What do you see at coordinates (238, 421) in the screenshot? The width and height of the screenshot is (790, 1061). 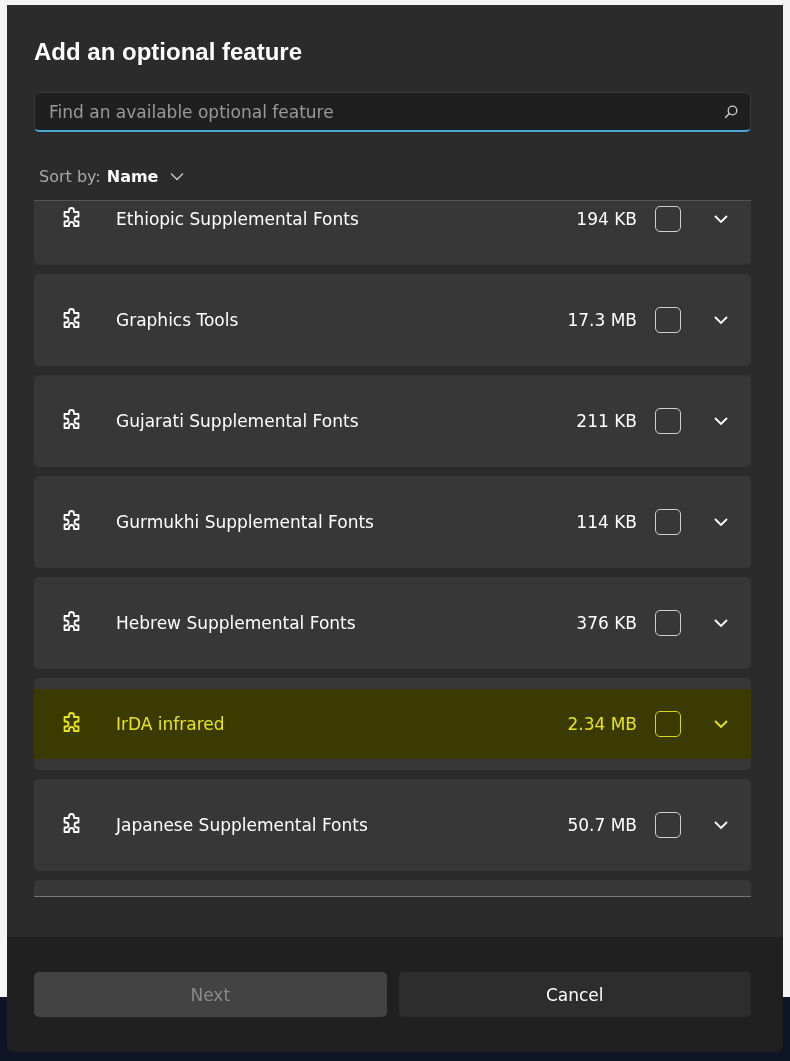 I see `feature-name: Gujarati Supplemental Fonts` at bounding box center [238, 421].